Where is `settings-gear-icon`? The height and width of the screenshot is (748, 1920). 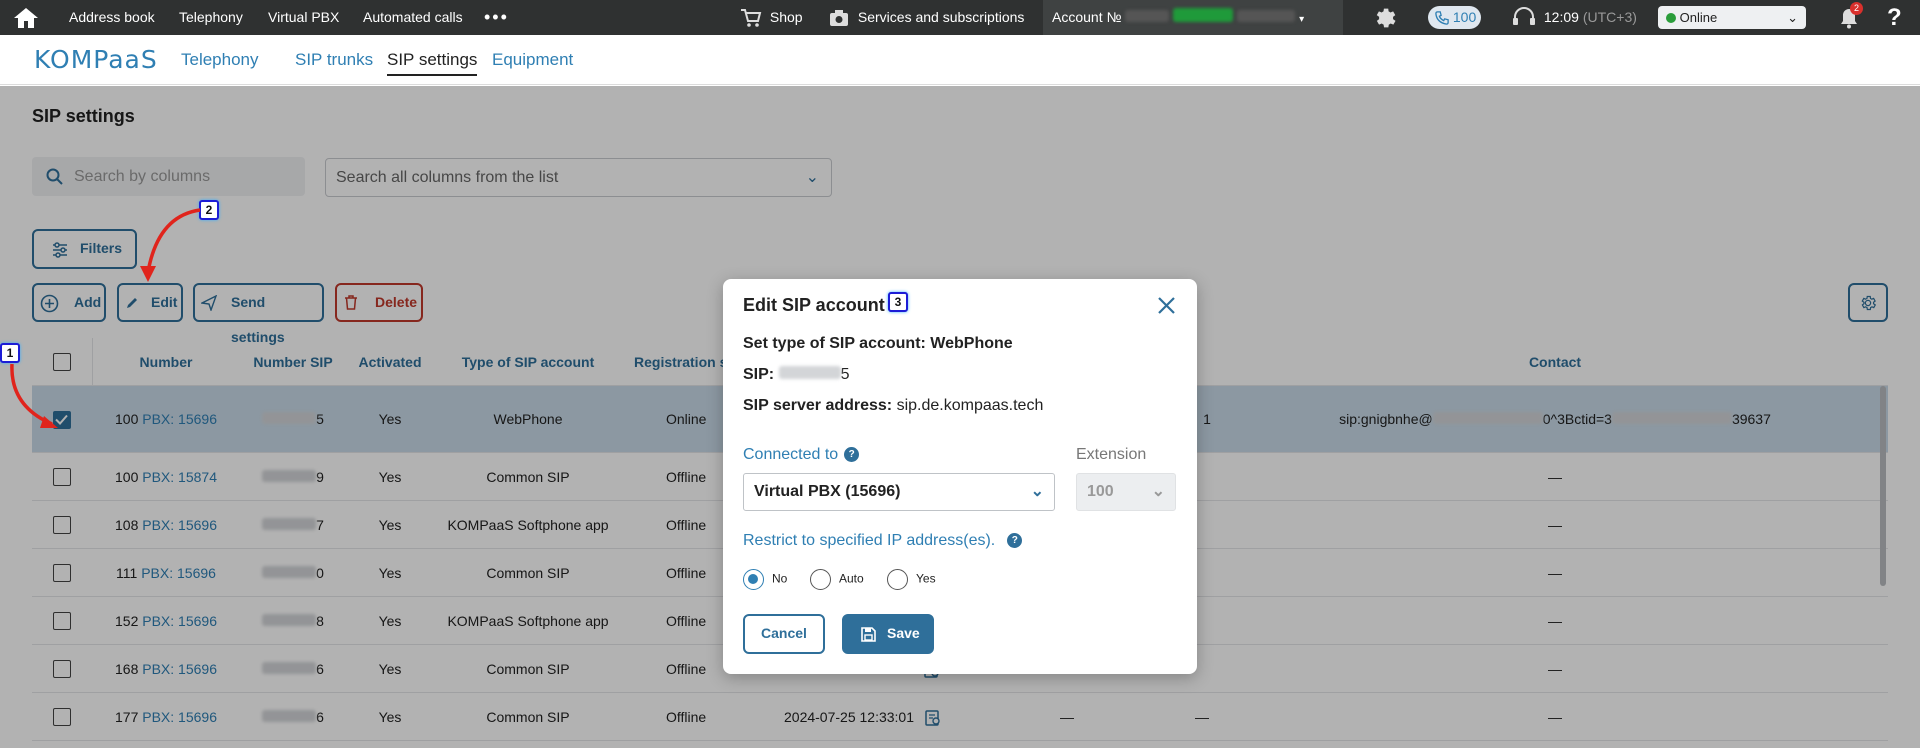
settings-gear-icon is located at coordinates (1385, 17).